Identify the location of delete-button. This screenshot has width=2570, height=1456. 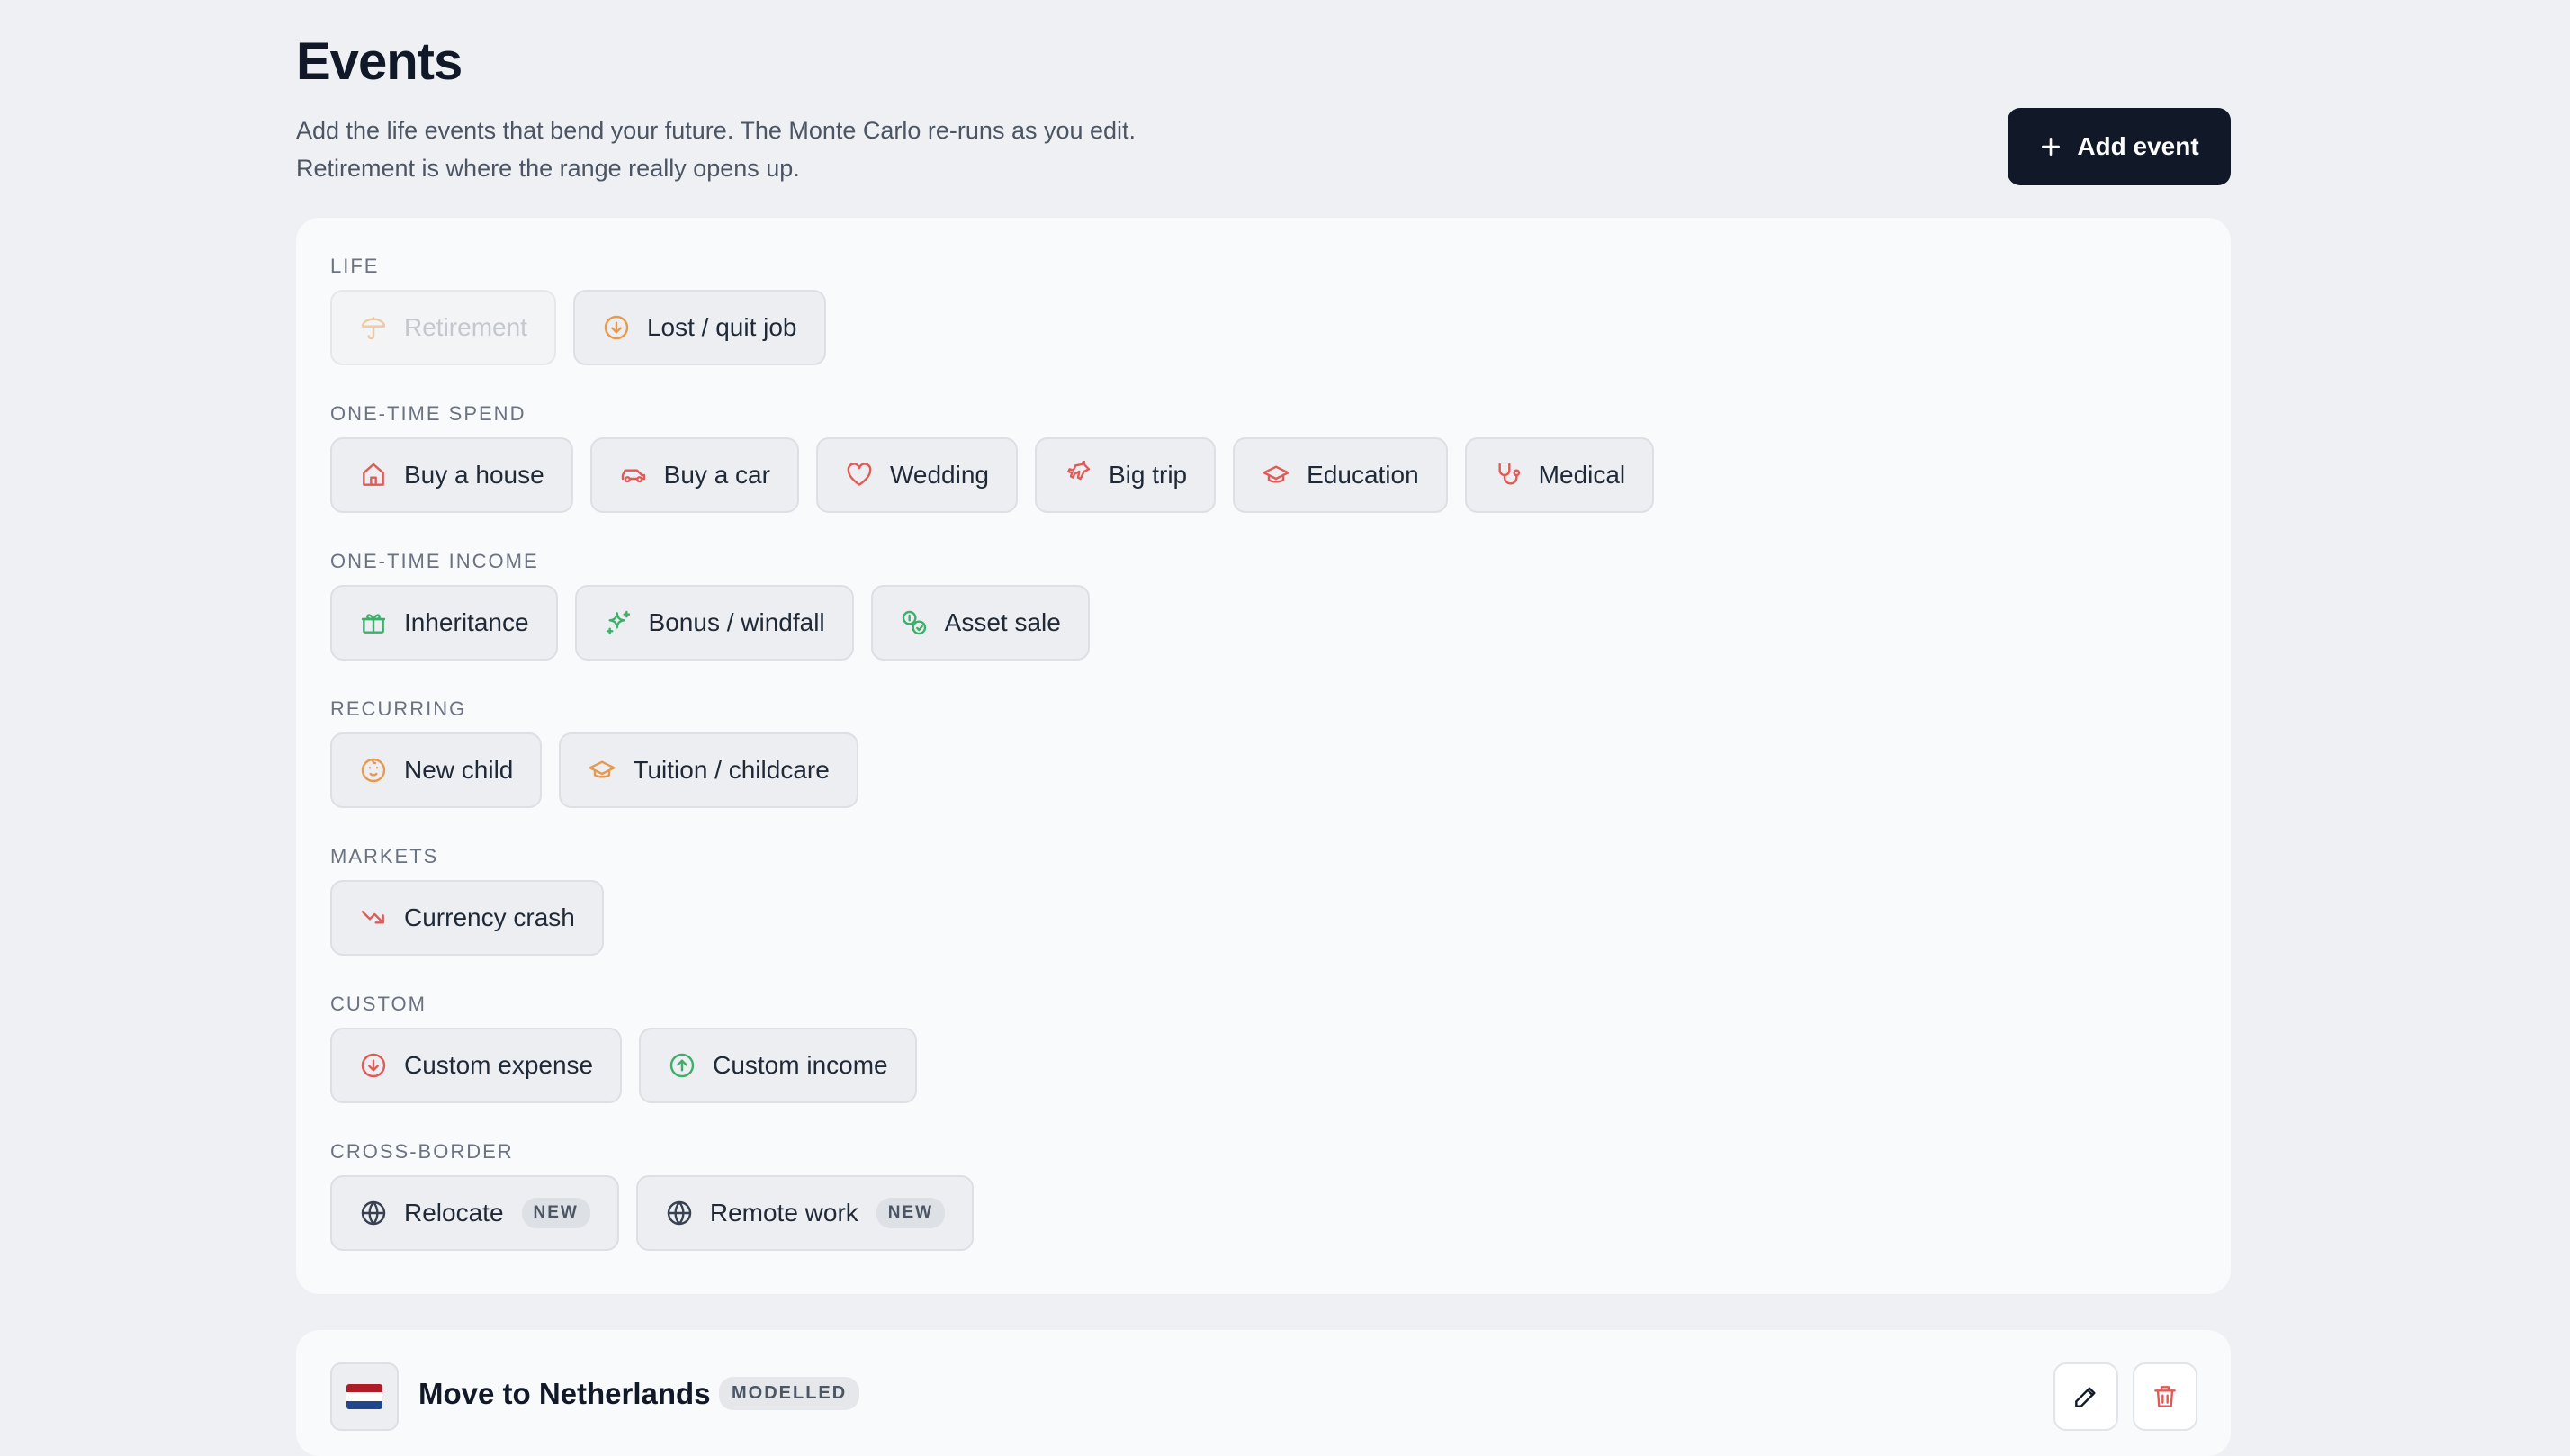
(2165, 1397).